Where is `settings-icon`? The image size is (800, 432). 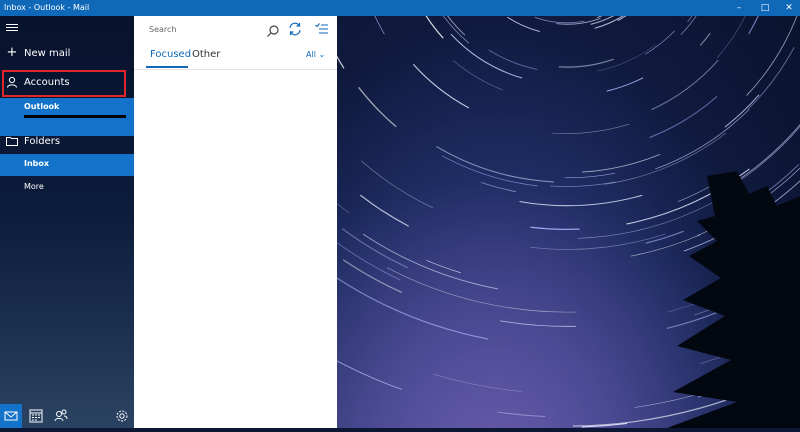 settings-icon is located at coordinates (122, 416).